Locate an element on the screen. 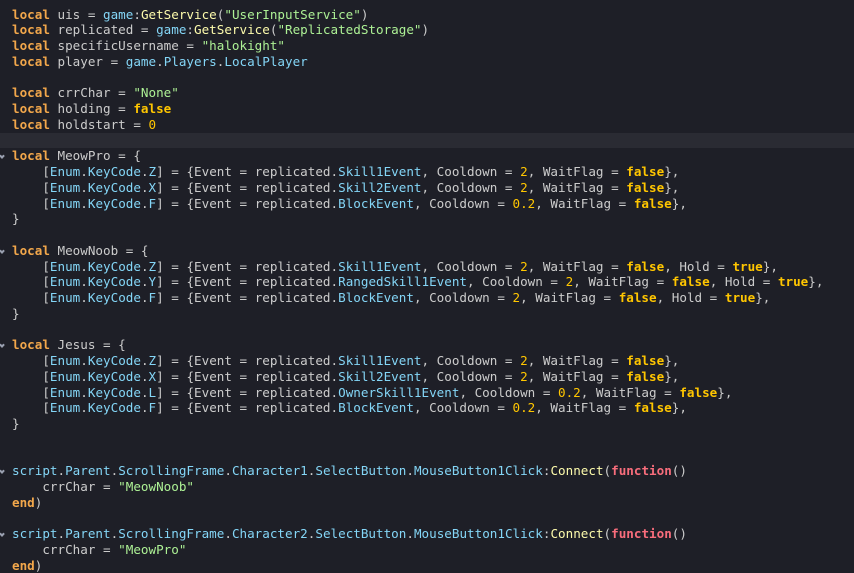  code-text: local MeowNoob = { is located at coordinates (80, 251).